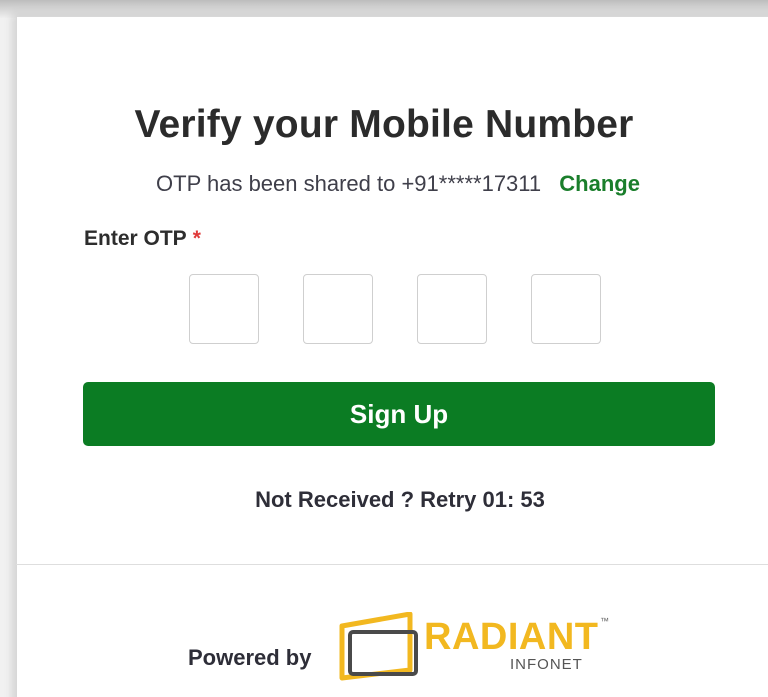 The width and height of the screenshot is (768, 697). What do you see at coordinates (349, 183) in the screenshot?
I see `otp-sent-text: OTP has been shared to +91*****17311` at bounding box center [349, 183].